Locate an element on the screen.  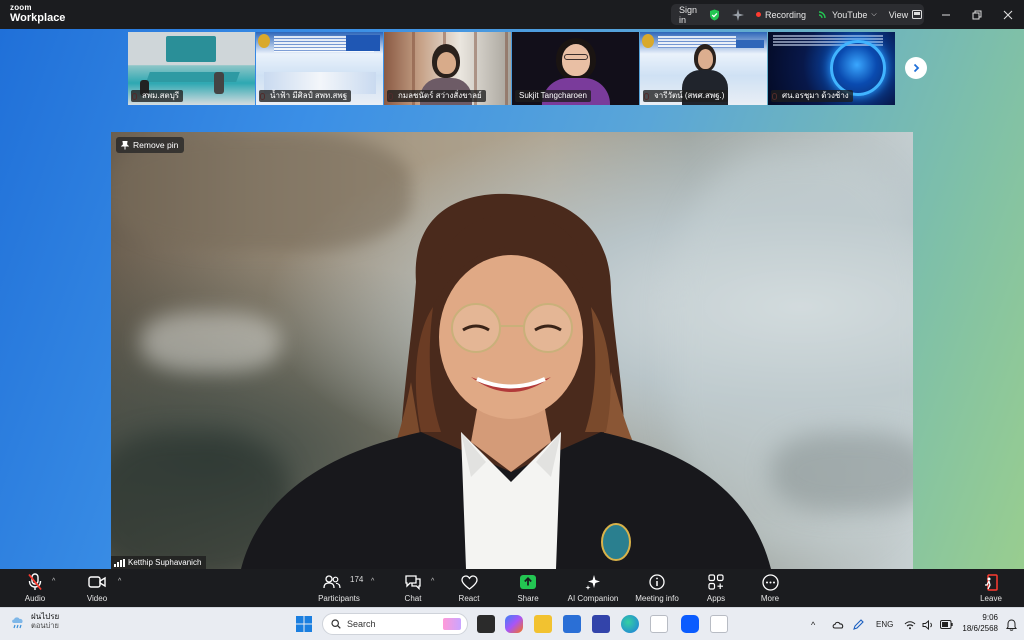
share-label: Share is located at coordinates (528, 598).